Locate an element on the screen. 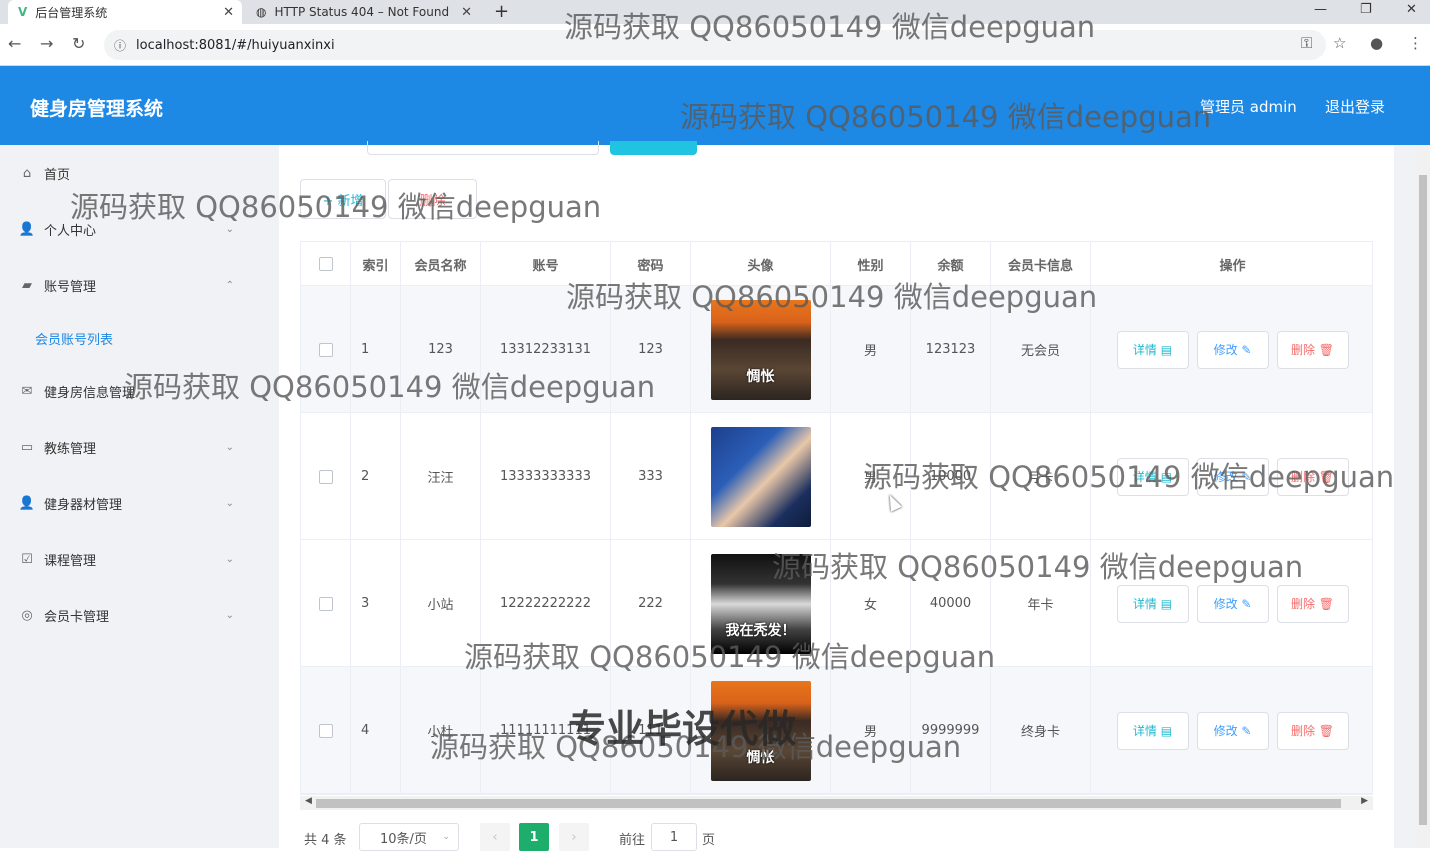 This screenshot has width=1430, height=851. profile-icon: ● is located at coordinates (1376, 43).